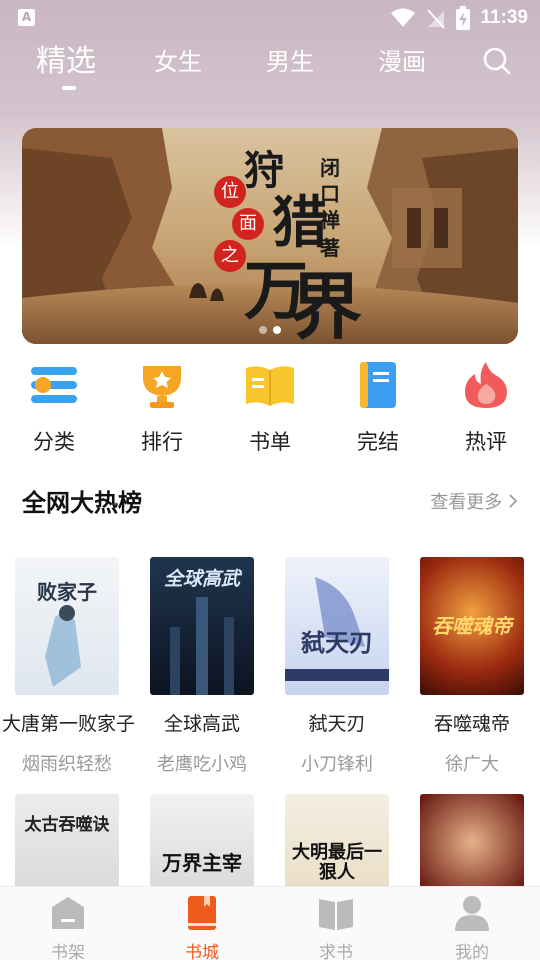 Image resolution: width=540 pixels, height=960 pixels. What do you see at coordinates (162, 387) in the screenshot?
I see `trophy-icon` at bounding box center [162, 387].